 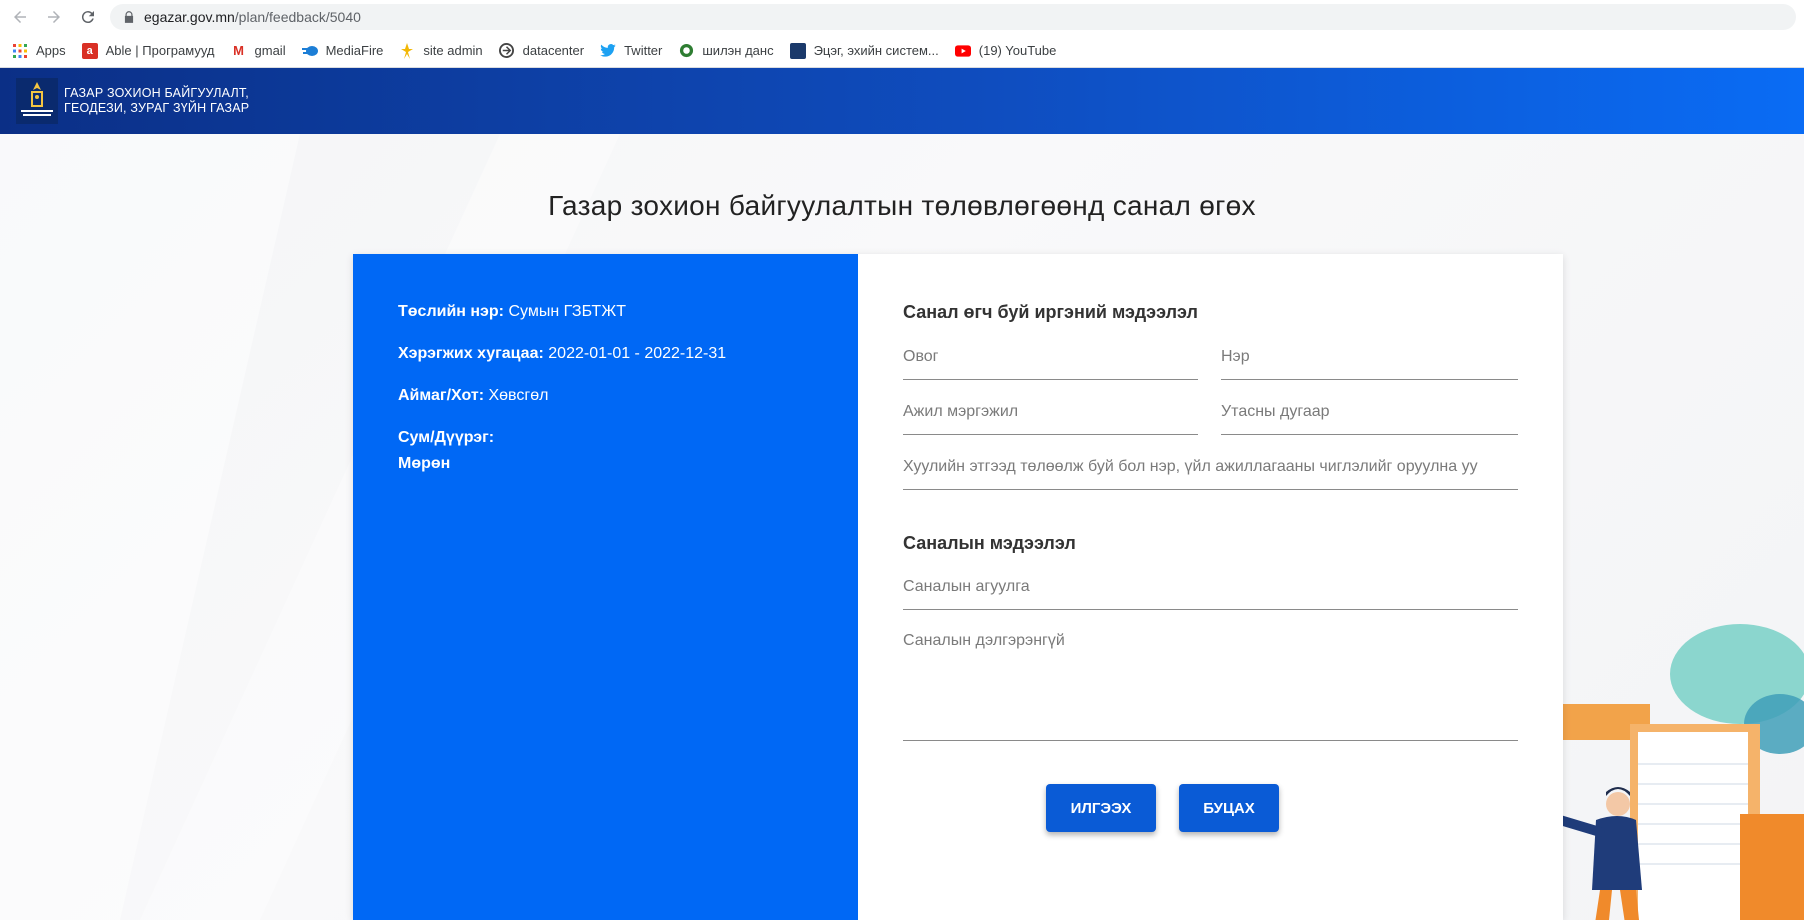 I want to click on feedback-section-title: Саналын мэдээлэл, so click(x=989, y=543).